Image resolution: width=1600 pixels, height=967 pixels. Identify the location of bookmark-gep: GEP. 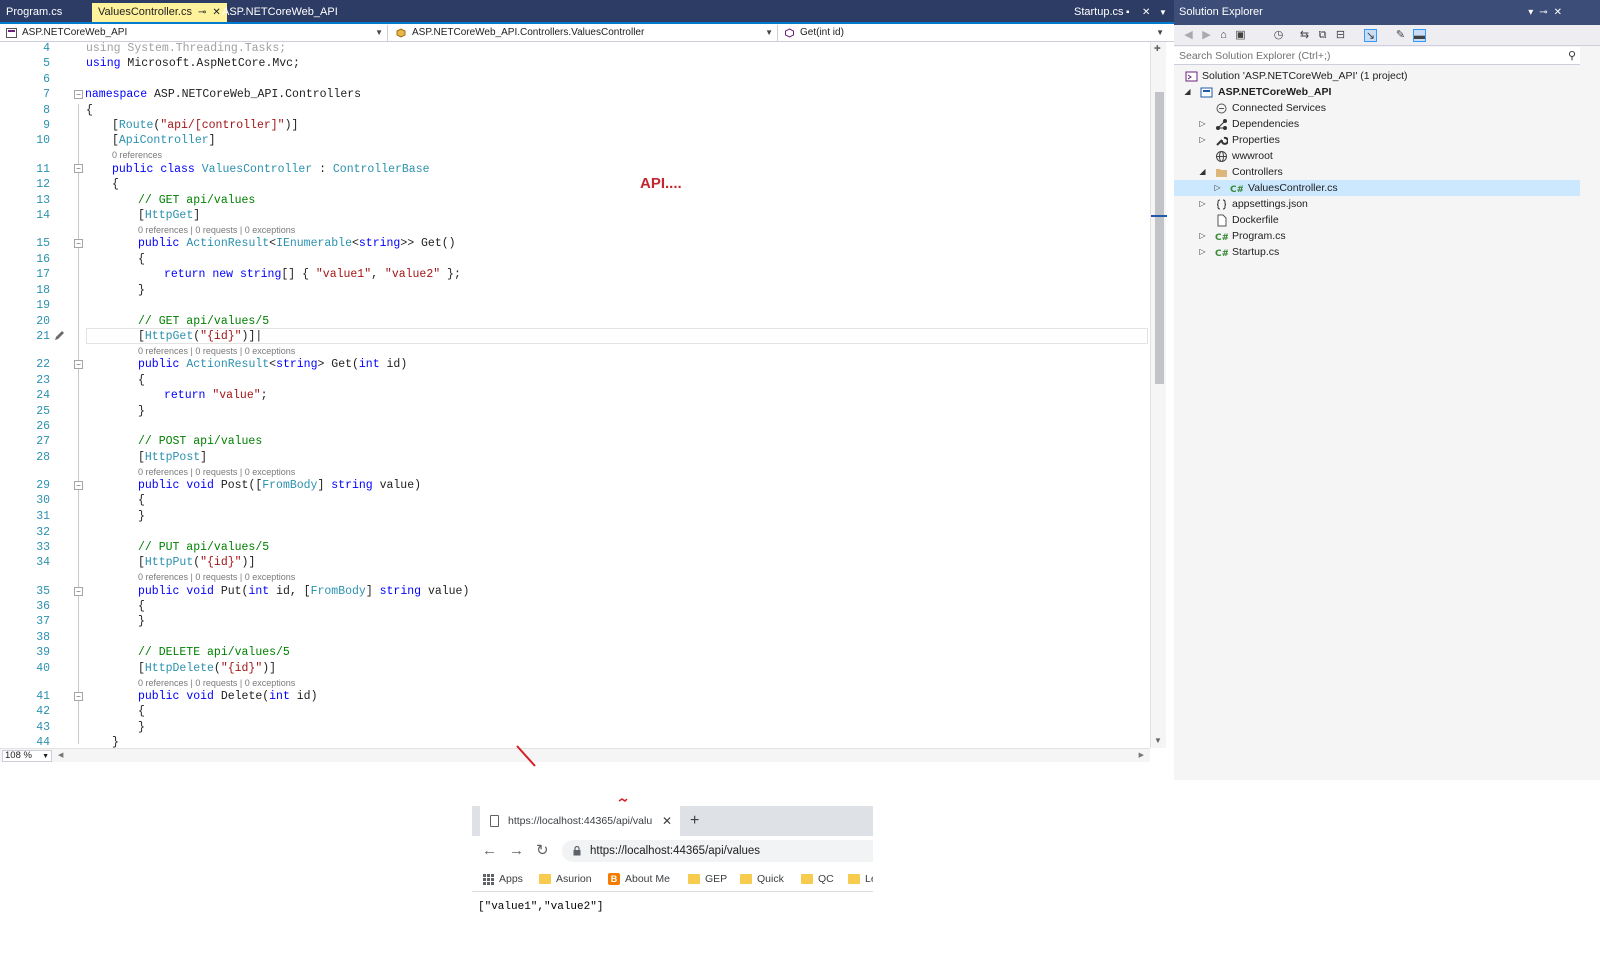
(707, 879).